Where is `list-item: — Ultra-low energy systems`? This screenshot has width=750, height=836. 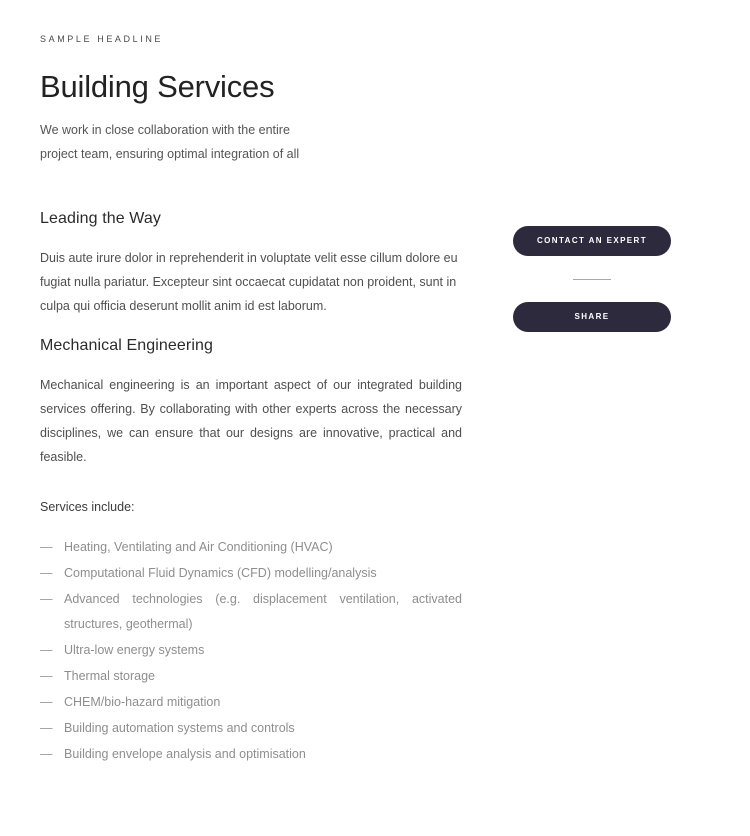
list-item: — Ultra-low energy systems is located at coordinates (251, 650).